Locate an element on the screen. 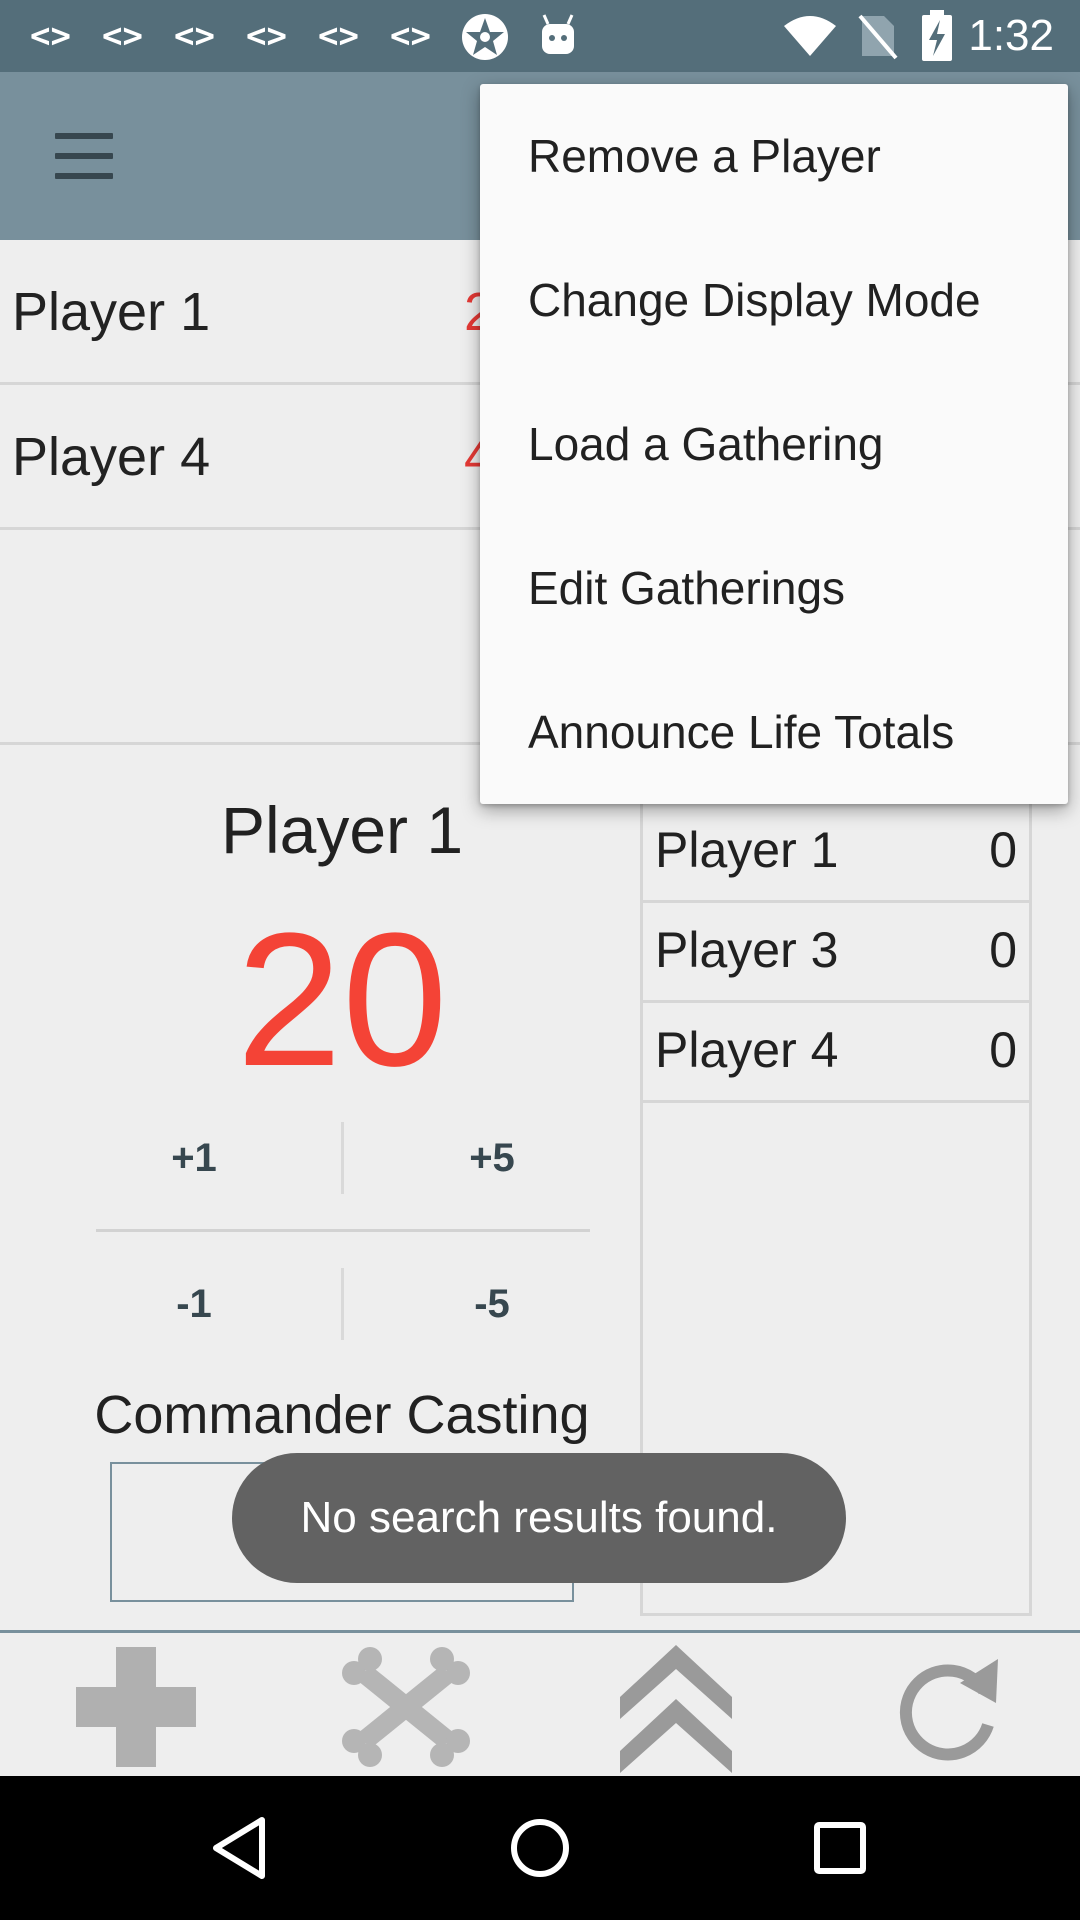  double-chevron-up-icon is located at coordinates (676, 1707).